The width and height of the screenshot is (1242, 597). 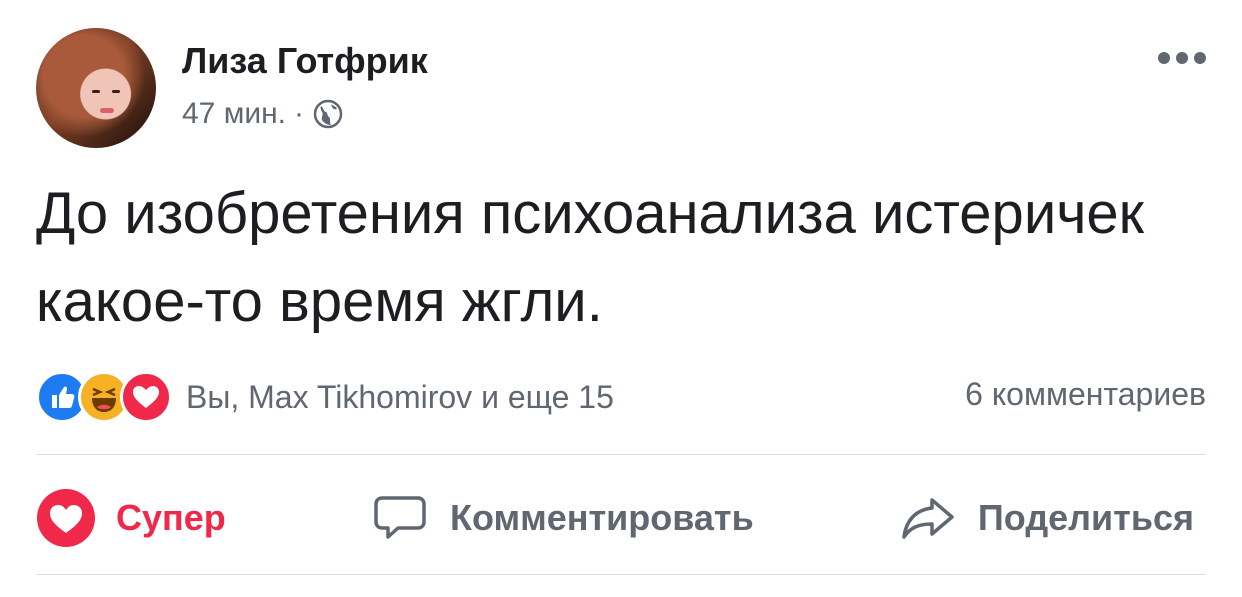 What do you see at coordinates (1182, 58) in the screenshot?
I see `more-options-icon` at bounding box center [1182, 58].